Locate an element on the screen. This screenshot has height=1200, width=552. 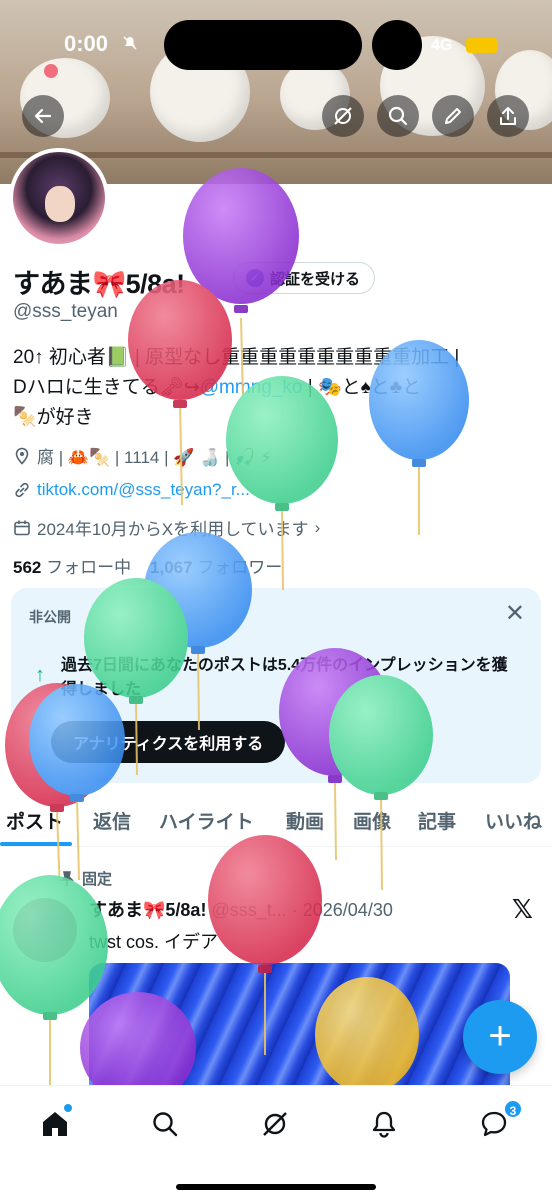
post-author: すあま🎀5/8a! is located at coordinates (147, 910).